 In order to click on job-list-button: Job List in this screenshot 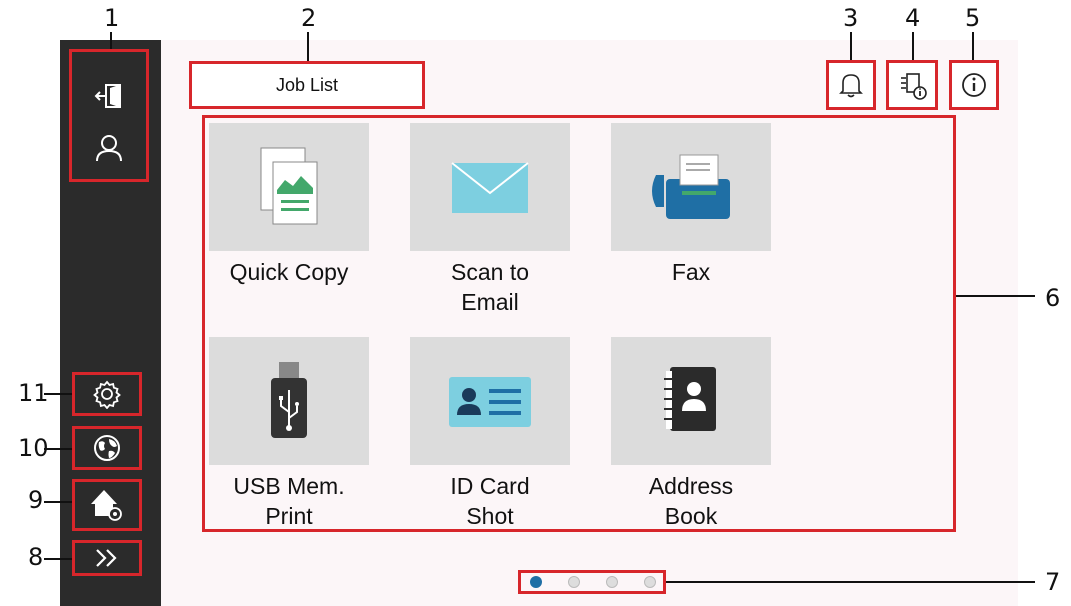, I will do `click(307, 85)`.